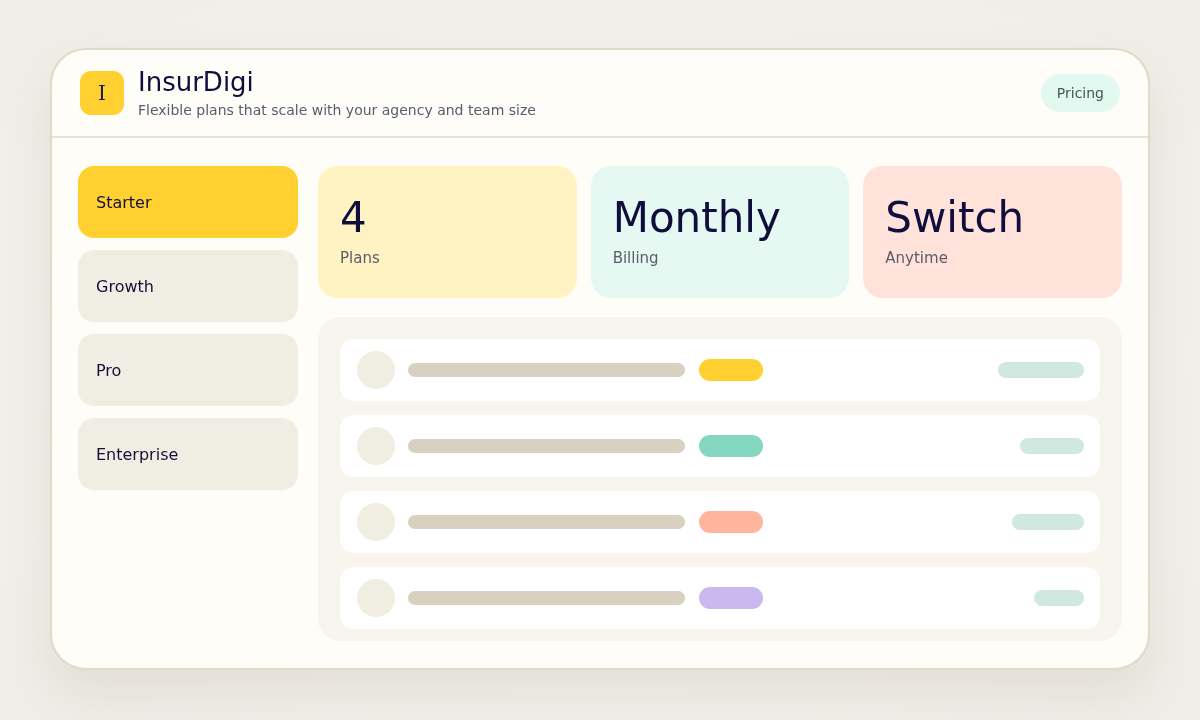 This screenshot has width=1200, height=720. Describe the element at coordinates (337, 110) in the screenshot. I see `app-subtitle: Flexible plans that scale with your agency and team size` at that location.